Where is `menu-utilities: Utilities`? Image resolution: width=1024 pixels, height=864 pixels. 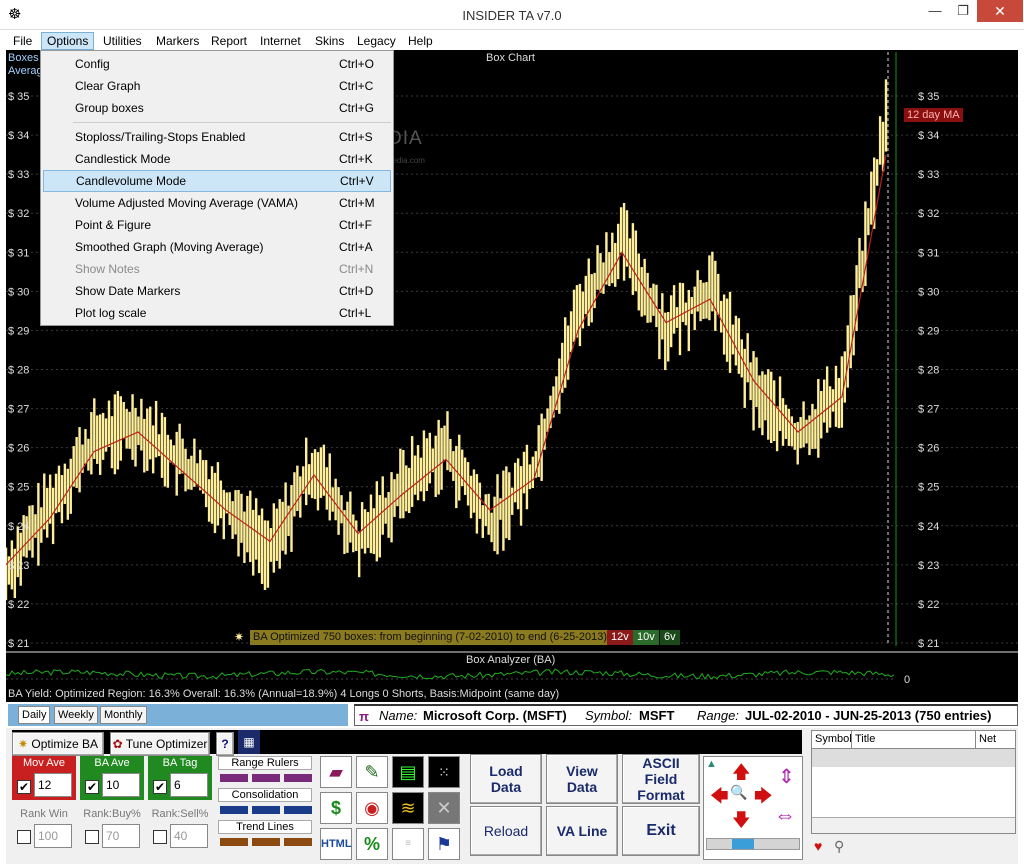 menu-utilities: Utilities is located at coordinates (122, 41).